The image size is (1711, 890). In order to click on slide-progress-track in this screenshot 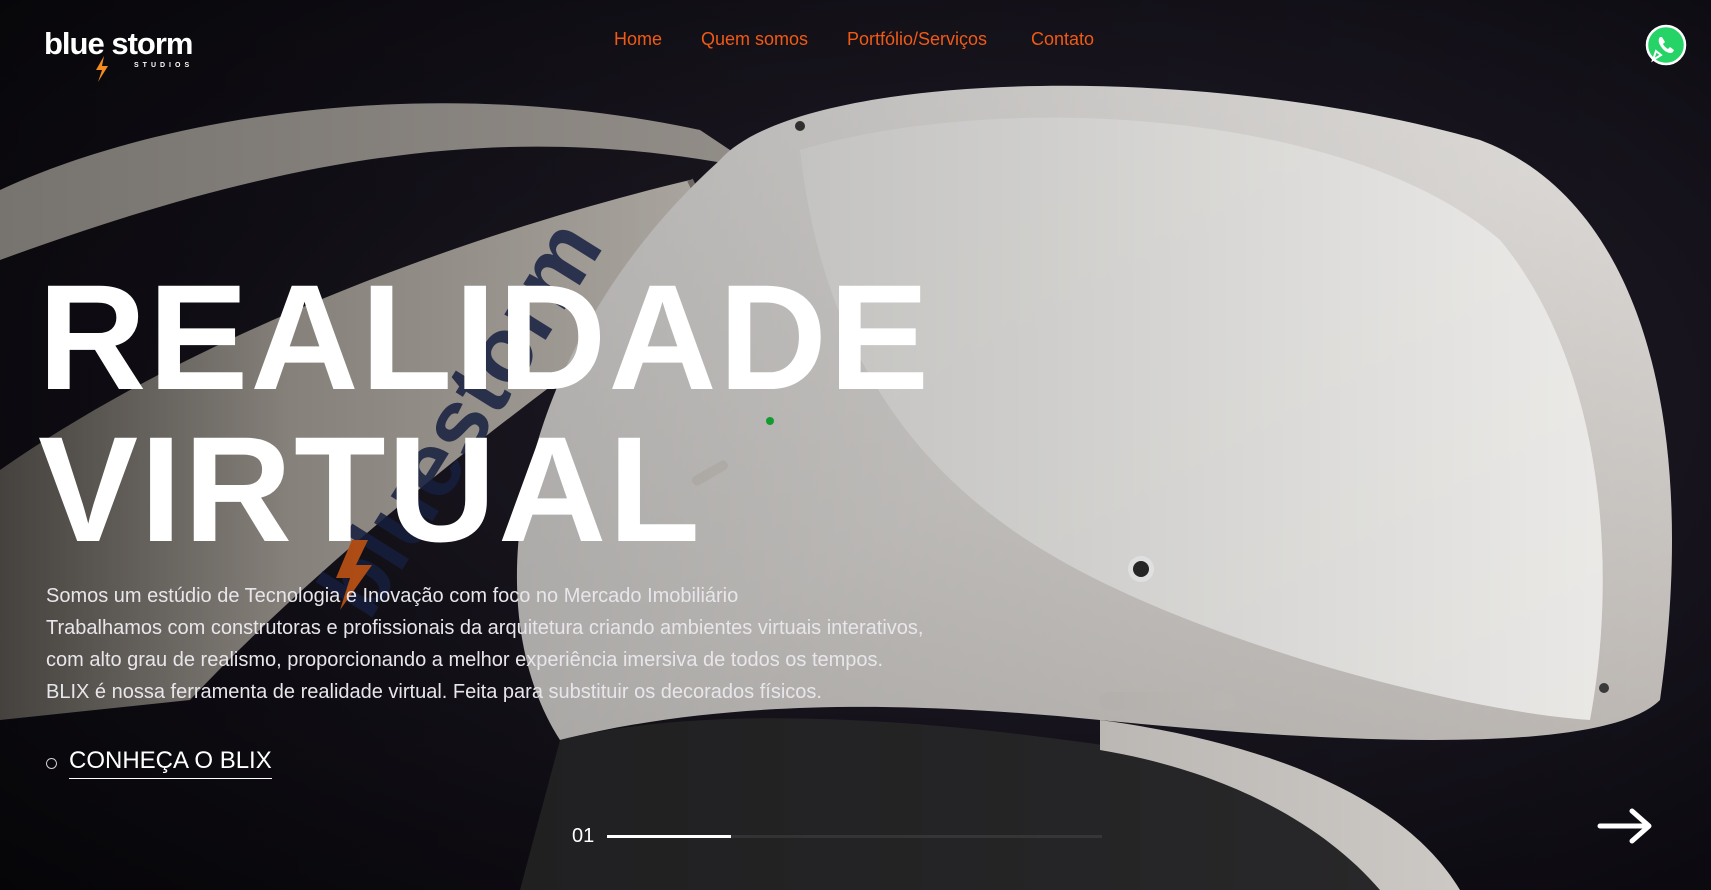, I will do `click(854, 836)`.